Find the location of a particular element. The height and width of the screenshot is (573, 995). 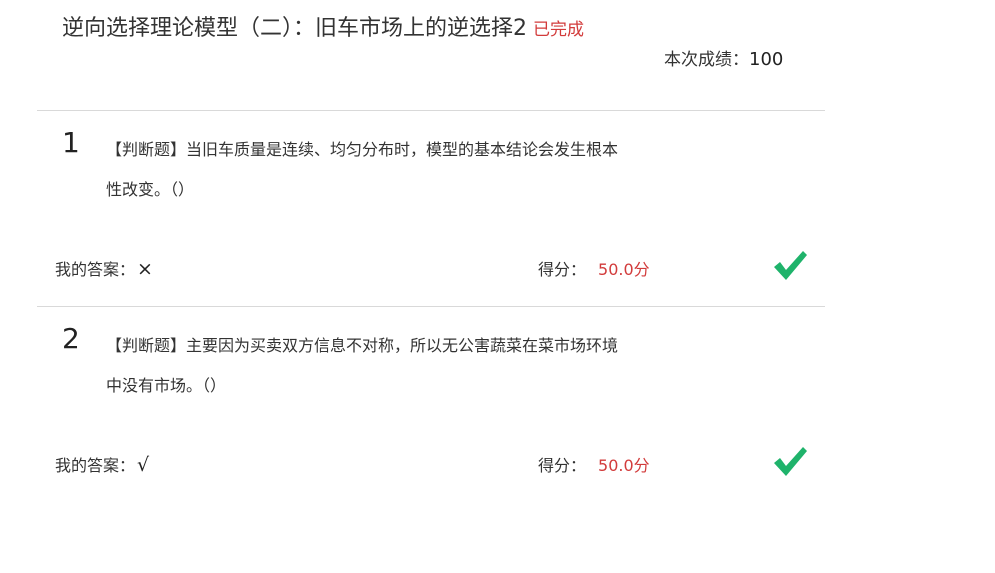

question-number: 1 is located at coordinates (71, 142).